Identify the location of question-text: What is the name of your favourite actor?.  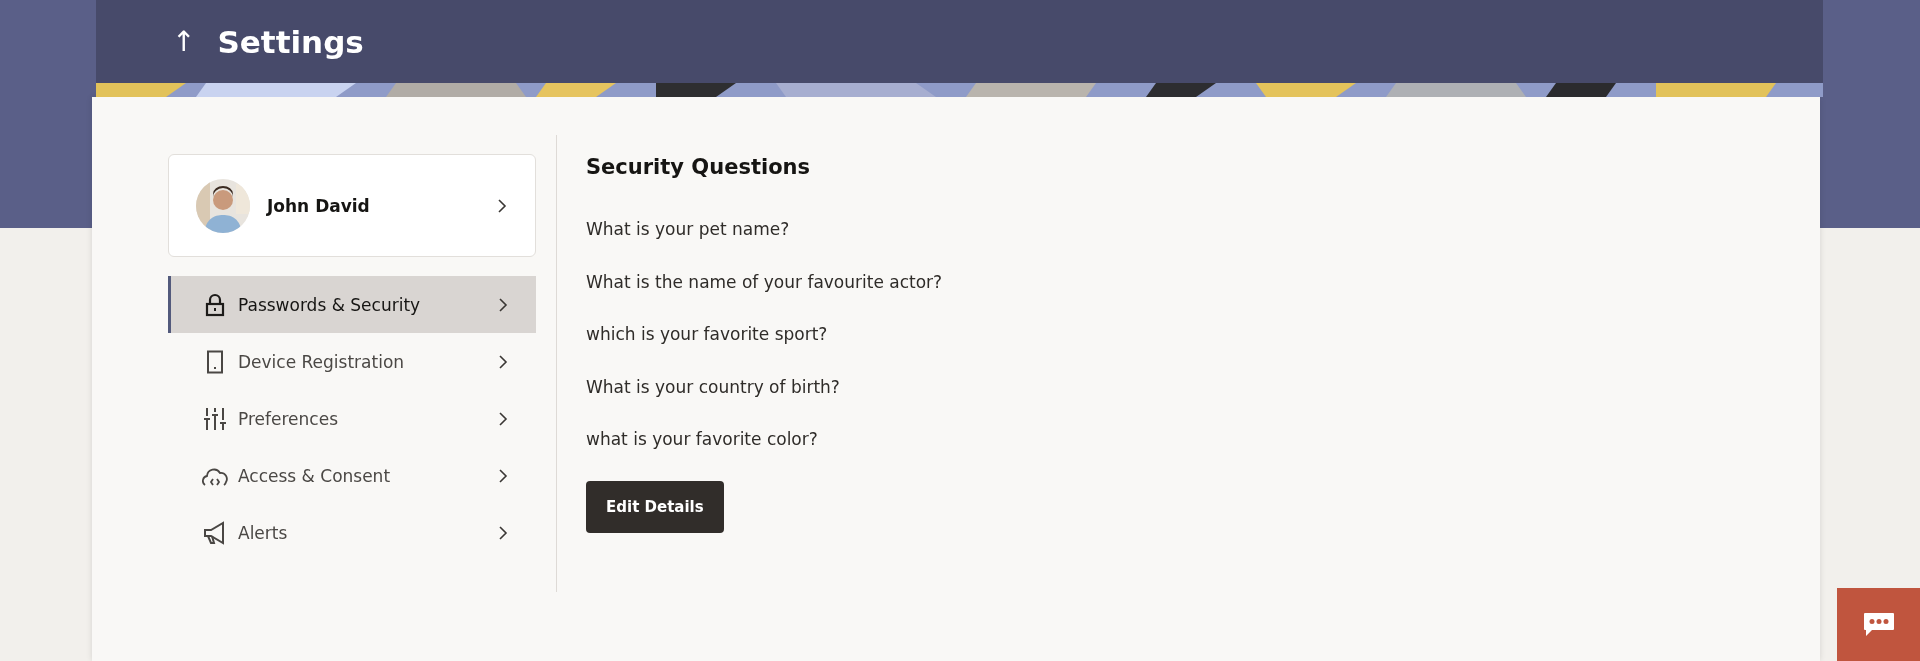
(764, 281).